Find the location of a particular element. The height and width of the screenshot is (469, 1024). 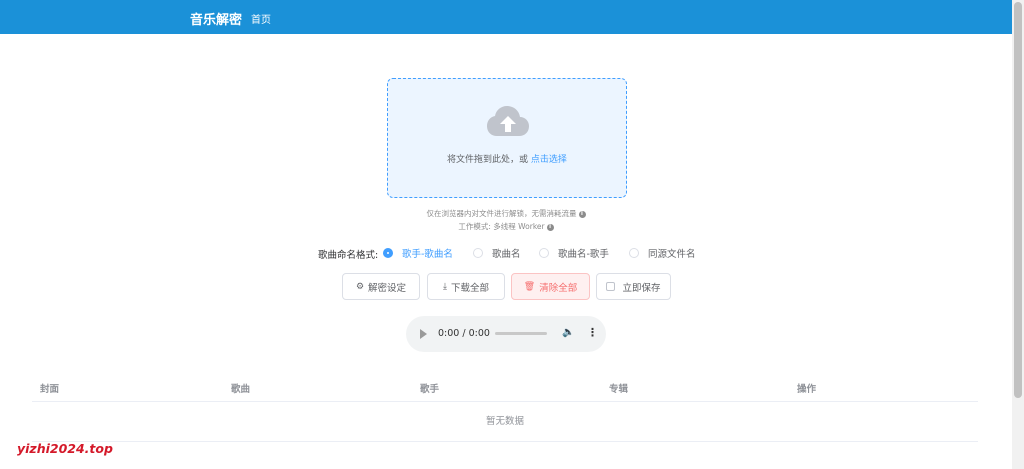

trash-icon: 🗑 is located at coordinates (529, 286).